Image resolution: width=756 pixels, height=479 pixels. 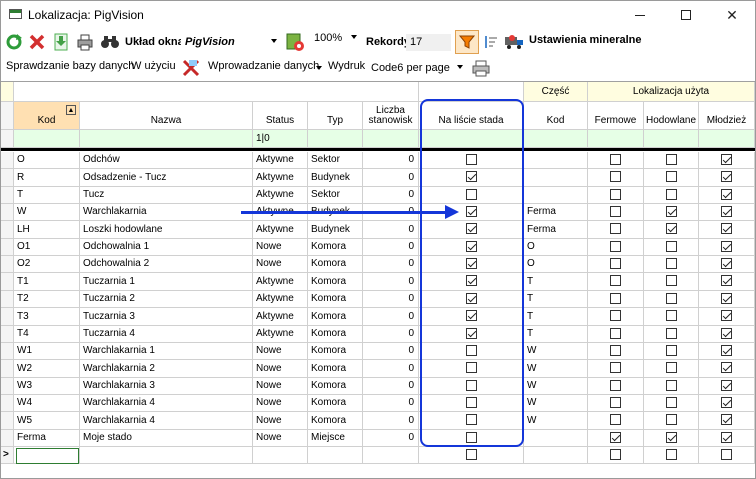 I want to click on cell-ck: O, so click(x=556, y=247).